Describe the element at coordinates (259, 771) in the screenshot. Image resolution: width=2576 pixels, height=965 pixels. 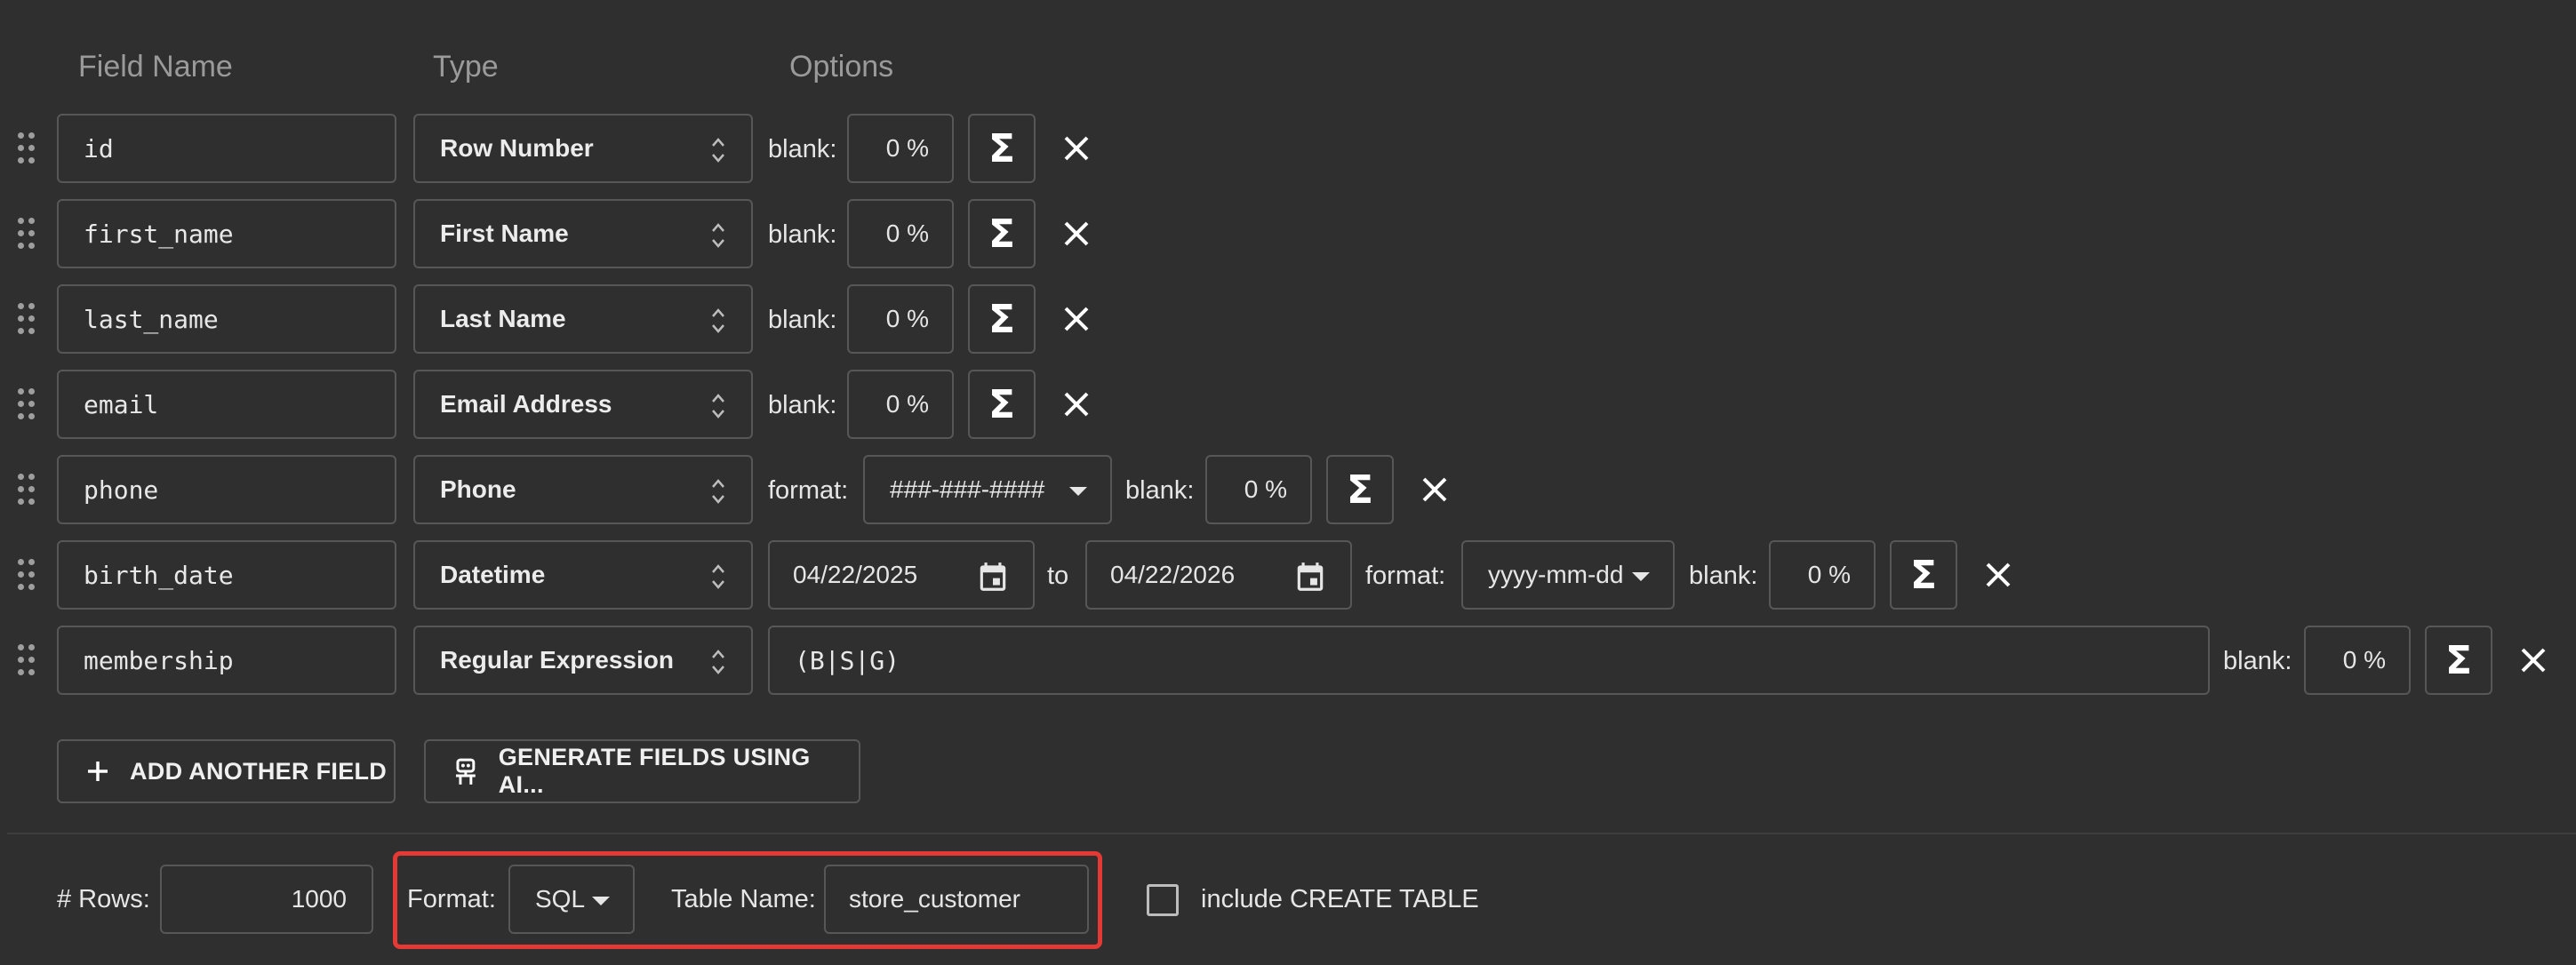
I see `add-another-field-label: ADD ANOTHER FIELD` at that location.